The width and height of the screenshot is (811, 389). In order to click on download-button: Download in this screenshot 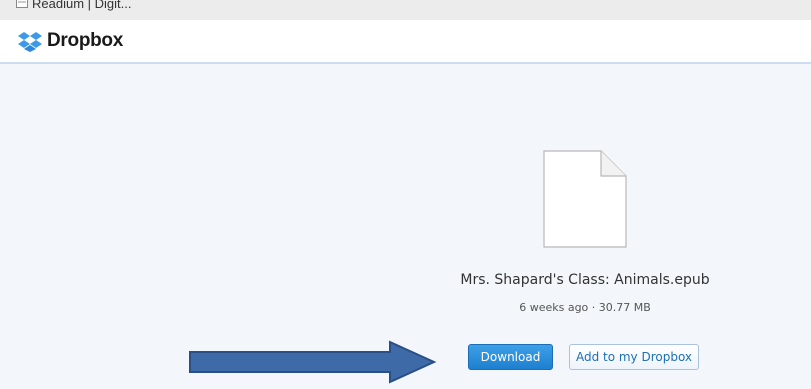, I will do `click(510, 357)`.